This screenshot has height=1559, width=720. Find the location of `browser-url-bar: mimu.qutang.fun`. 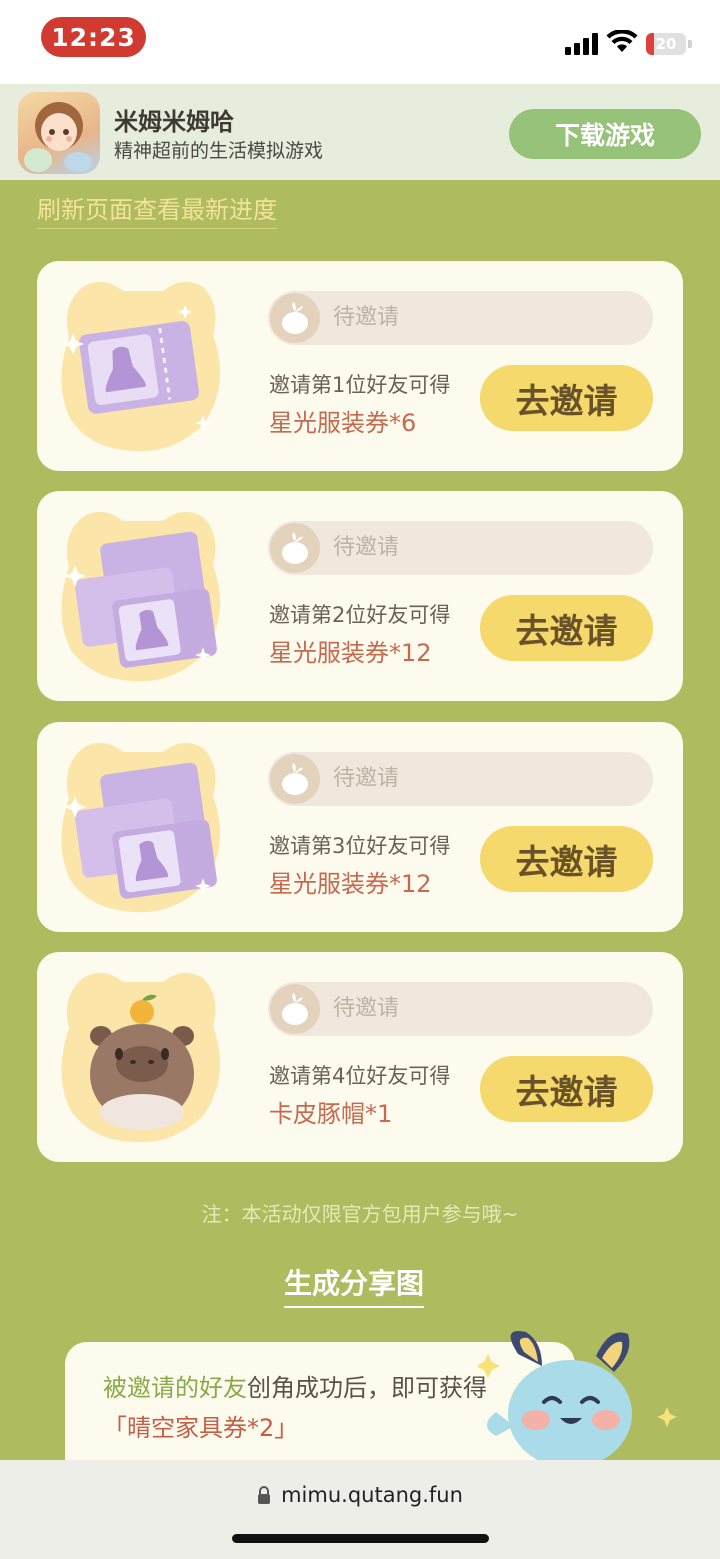

browser-url-bar: mimu.qutang.fun is located at coordinates (360, 1509).